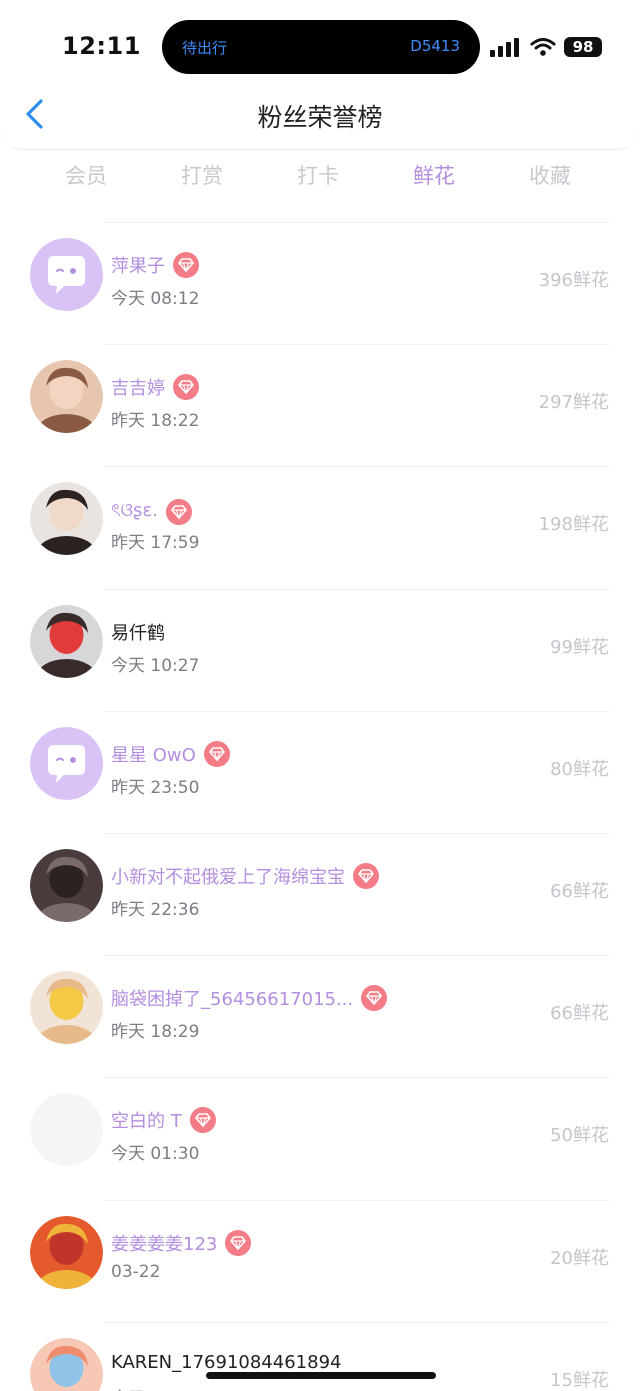 The image size is (640, 1391). I want to click on page-title: 粉丝荣誉榜, so click(320, 117).